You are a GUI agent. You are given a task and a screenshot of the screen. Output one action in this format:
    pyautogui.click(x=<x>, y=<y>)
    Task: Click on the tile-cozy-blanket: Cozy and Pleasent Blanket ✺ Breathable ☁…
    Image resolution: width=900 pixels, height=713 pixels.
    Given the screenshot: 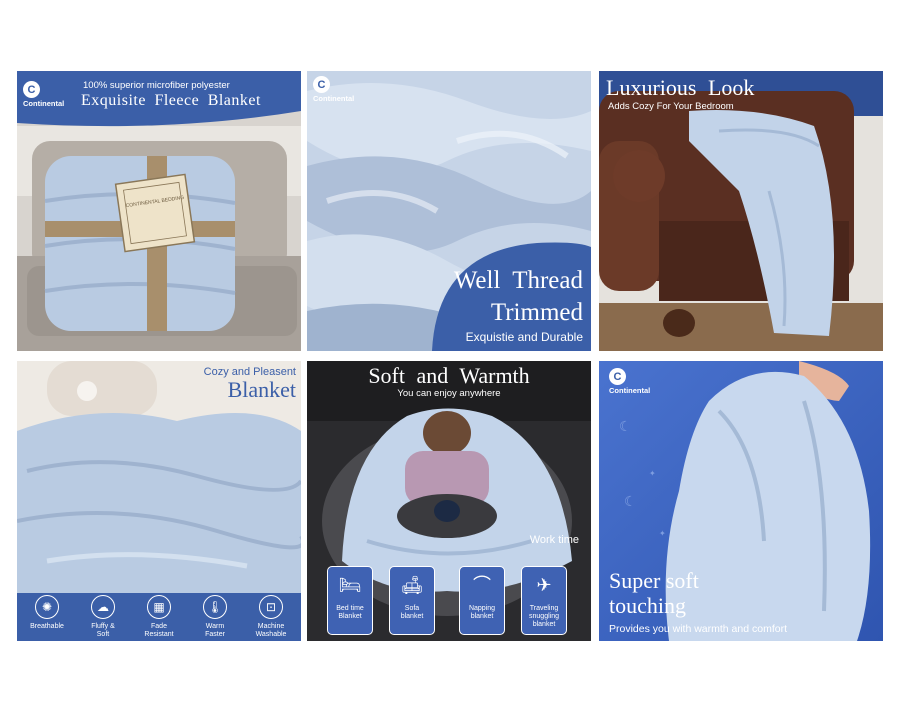 What is the action you would take?
    pyautogui.click(x=159, y=501)
    